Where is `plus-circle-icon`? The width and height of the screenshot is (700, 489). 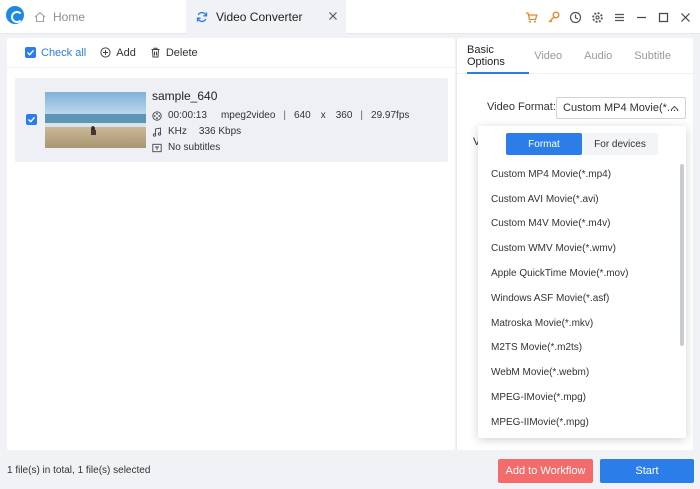
plus-circle-icon is located at coordinates (105, 52).